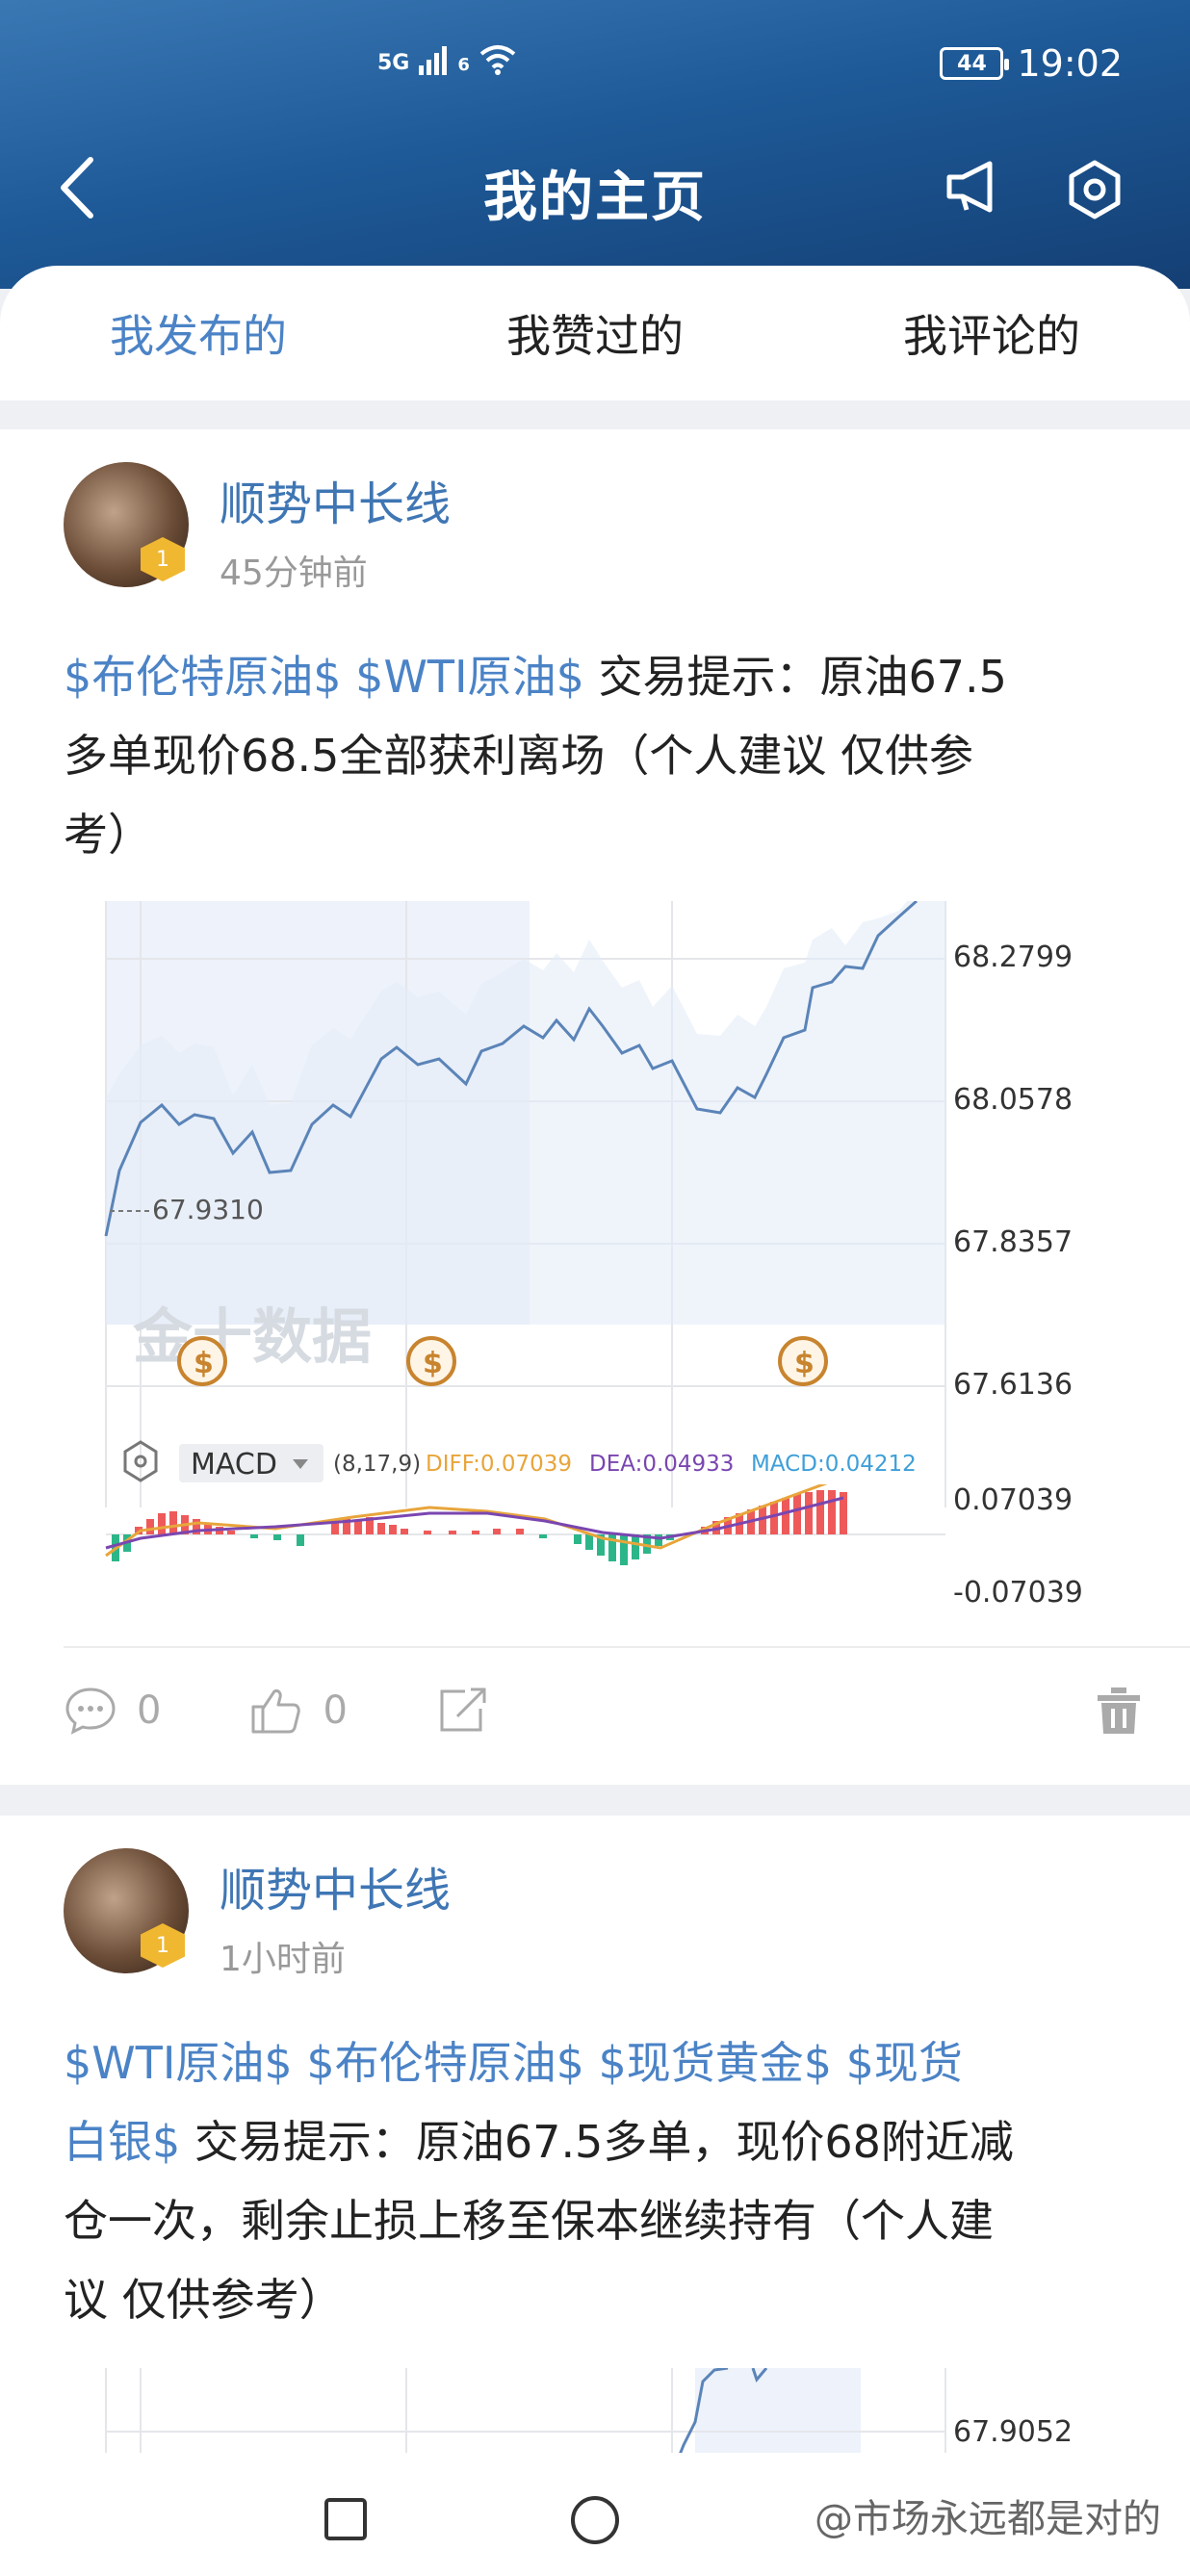 This screenshot has width=1190, height=2576. Describe the element at coordinates (346, 2519) in the screenshot. I see `recent-apps-icon` at that location.